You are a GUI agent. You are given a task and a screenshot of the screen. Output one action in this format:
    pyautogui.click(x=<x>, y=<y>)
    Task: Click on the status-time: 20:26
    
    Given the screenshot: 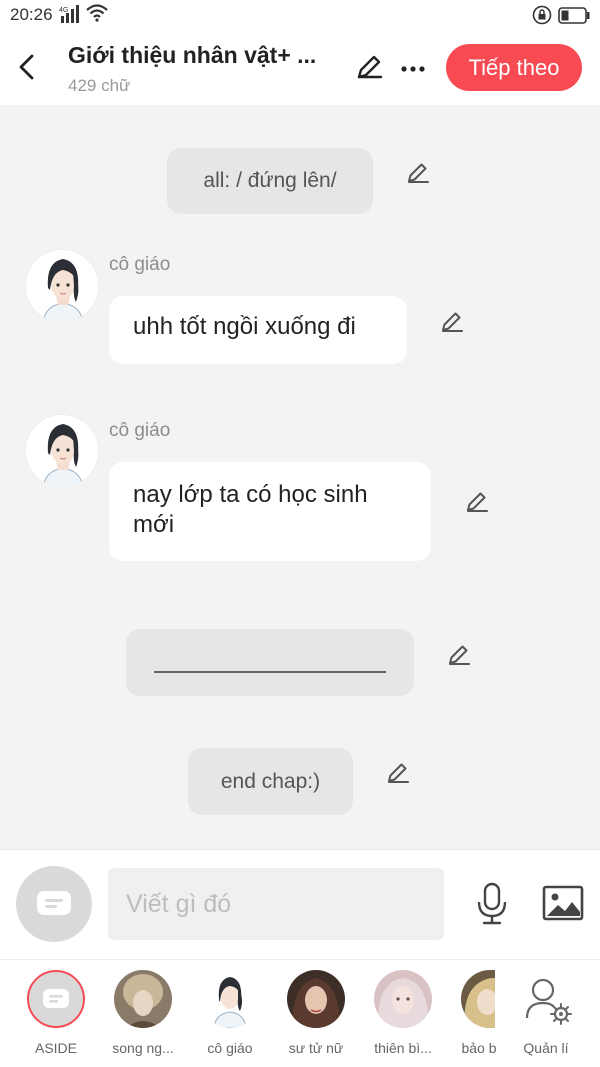 What is the action you would take?
    pyautogui.click(x=31, y=14)
    